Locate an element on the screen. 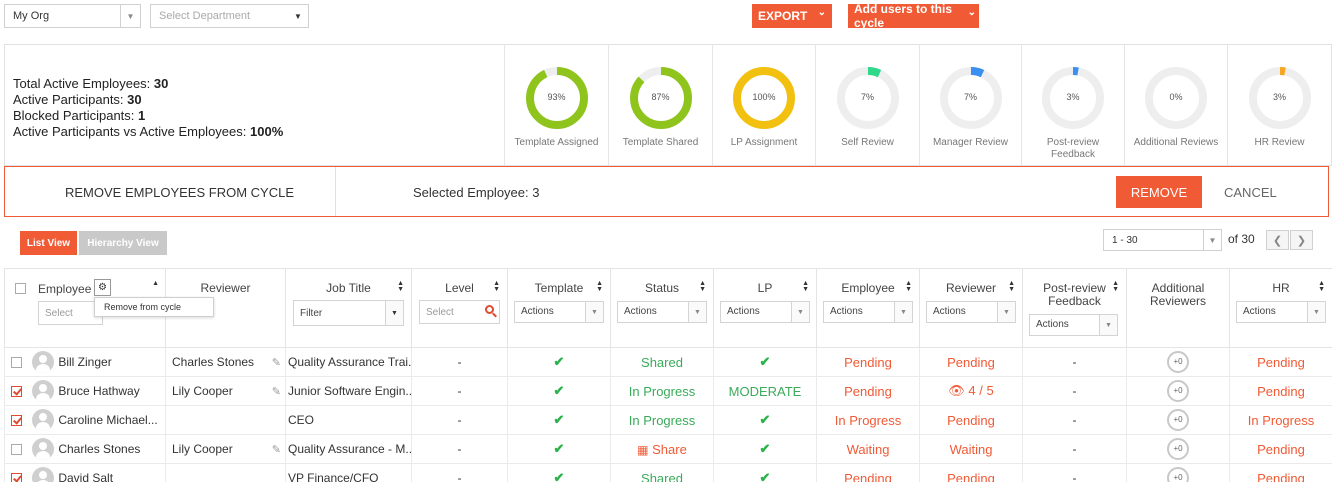 This screenshot has width=1332, height=482. reviewer-review-actions-select: Actions ▼ is located at coordinates (971, 312).